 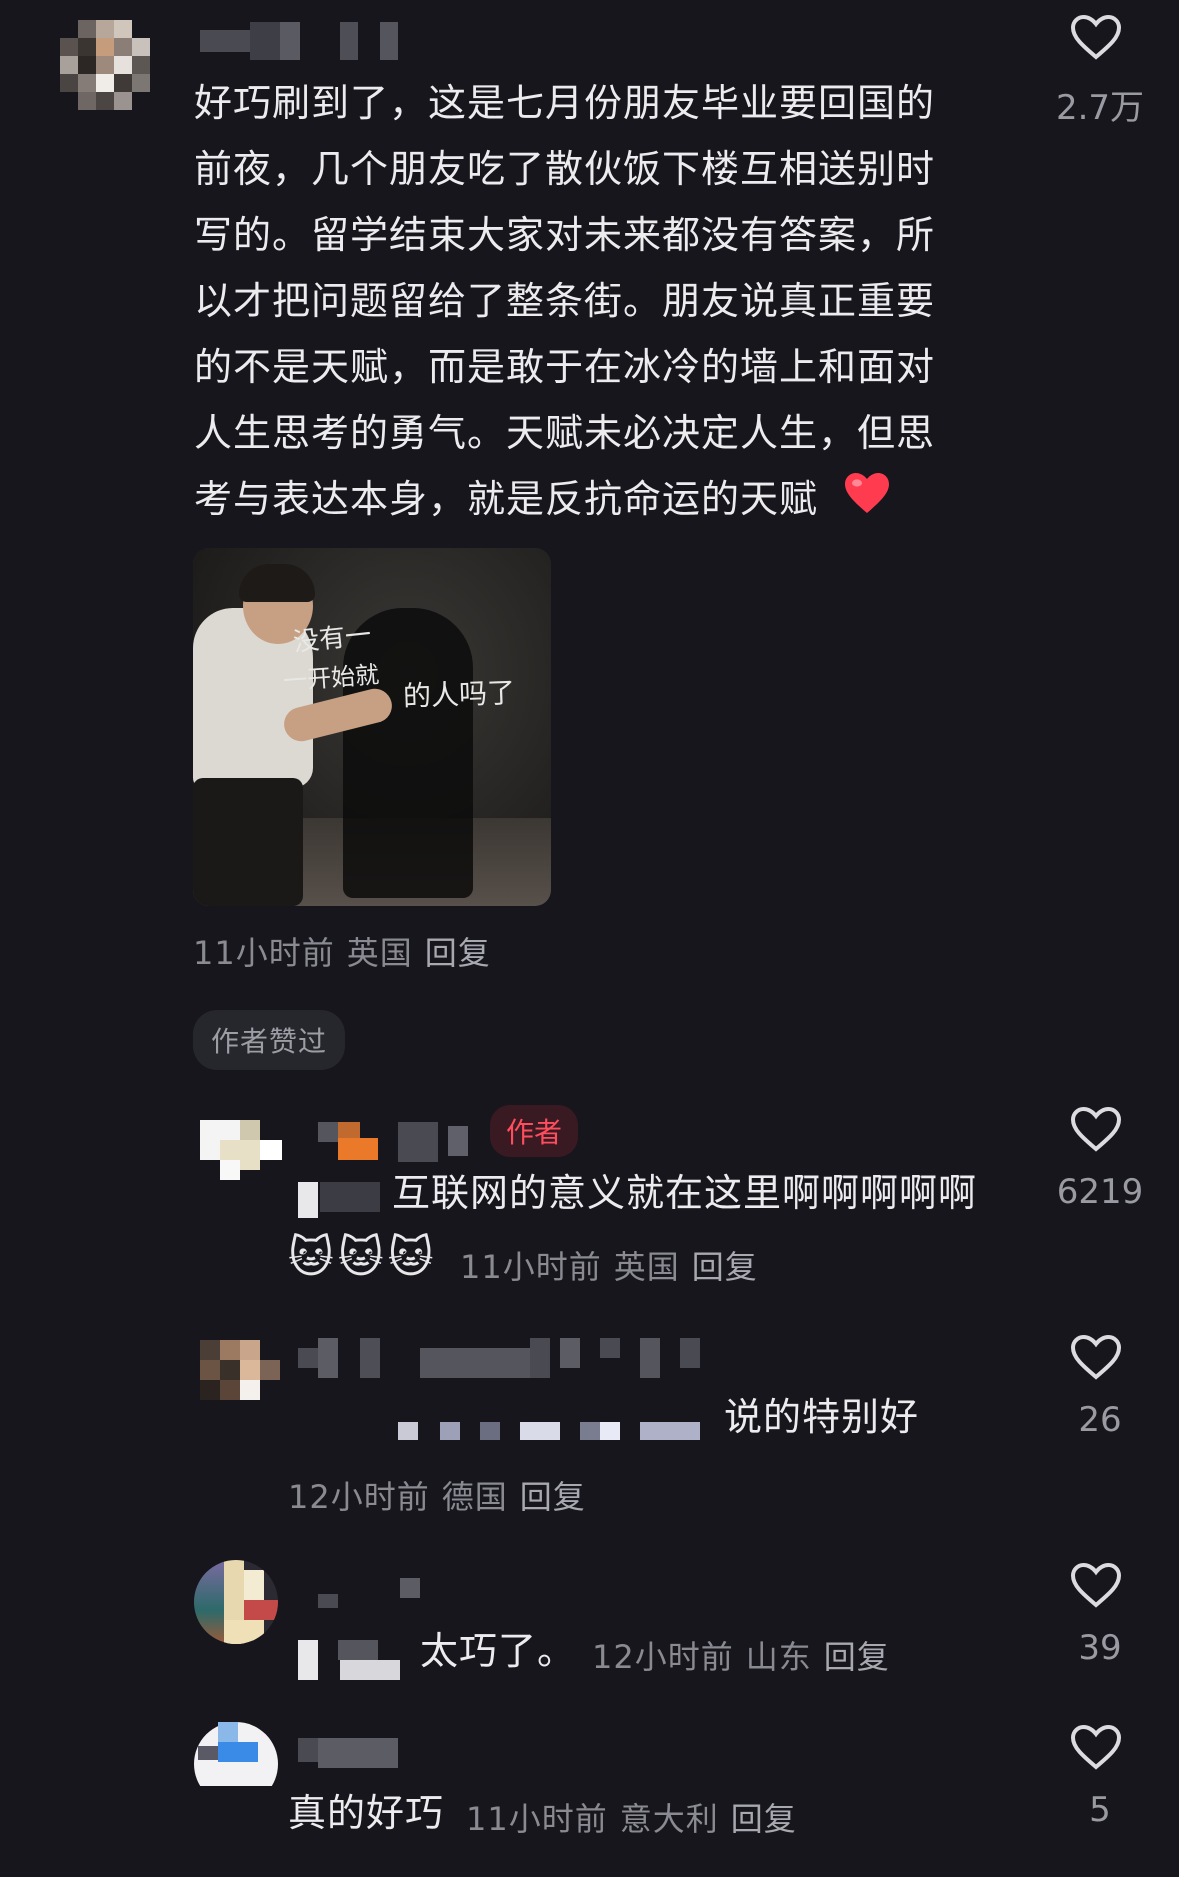 I want to click on comment-meta: 12小时前 山东 回复, so click(x=747, y=1655).